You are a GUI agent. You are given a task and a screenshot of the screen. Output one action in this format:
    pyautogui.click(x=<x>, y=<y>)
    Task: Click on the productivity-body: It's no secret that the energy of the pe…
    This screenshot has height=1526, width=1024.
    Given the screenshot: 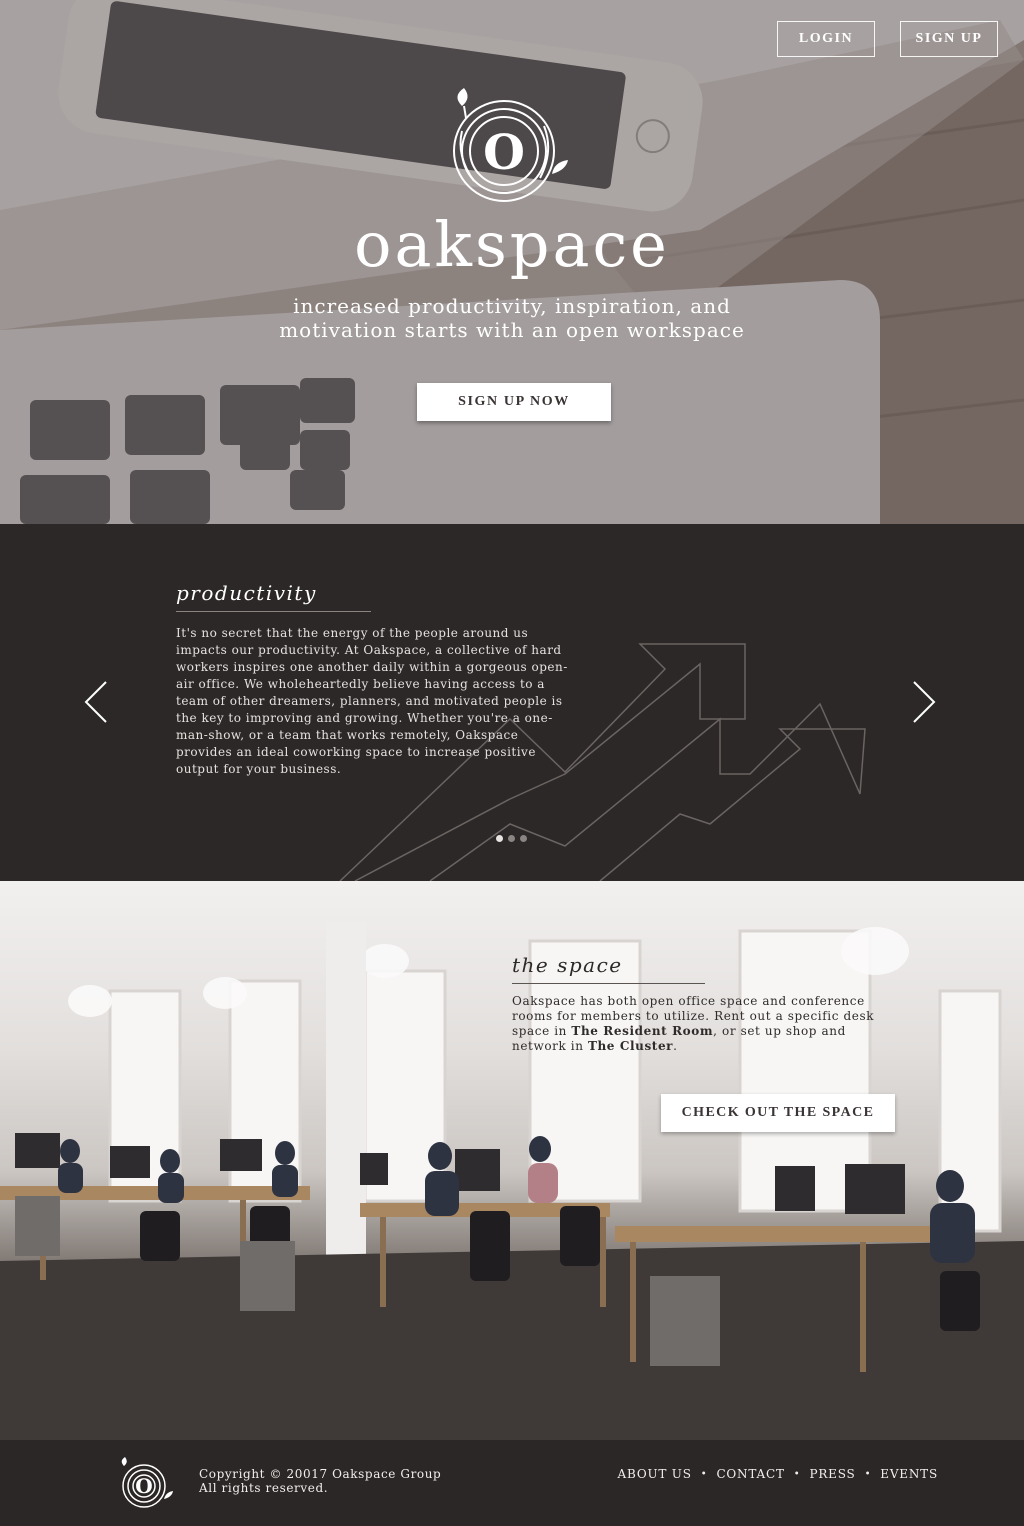 What is the action you would take?
    pyautogui.click(x=372, y=701)
    